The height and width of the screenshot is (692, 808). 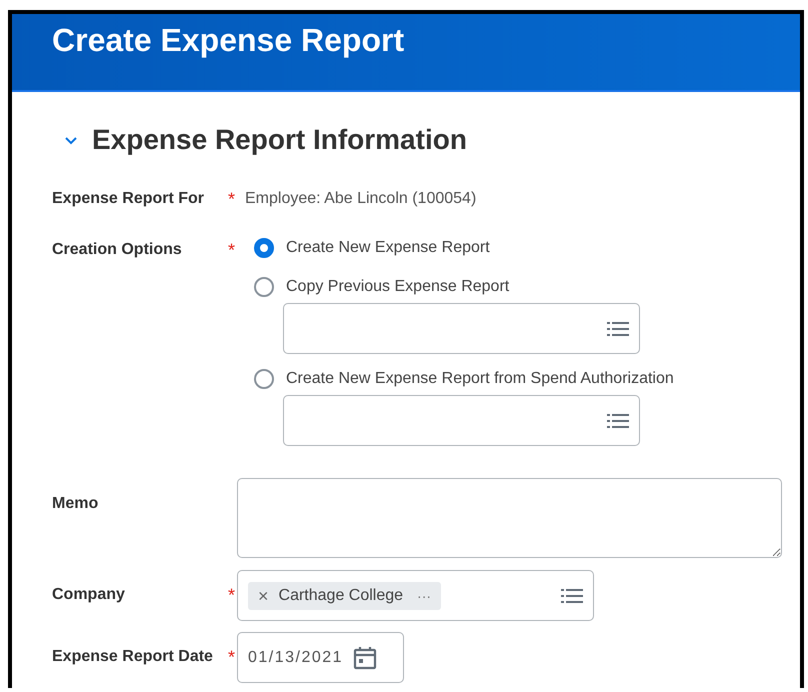 I want to click on field-label: Company, so click(x=89, y=595).